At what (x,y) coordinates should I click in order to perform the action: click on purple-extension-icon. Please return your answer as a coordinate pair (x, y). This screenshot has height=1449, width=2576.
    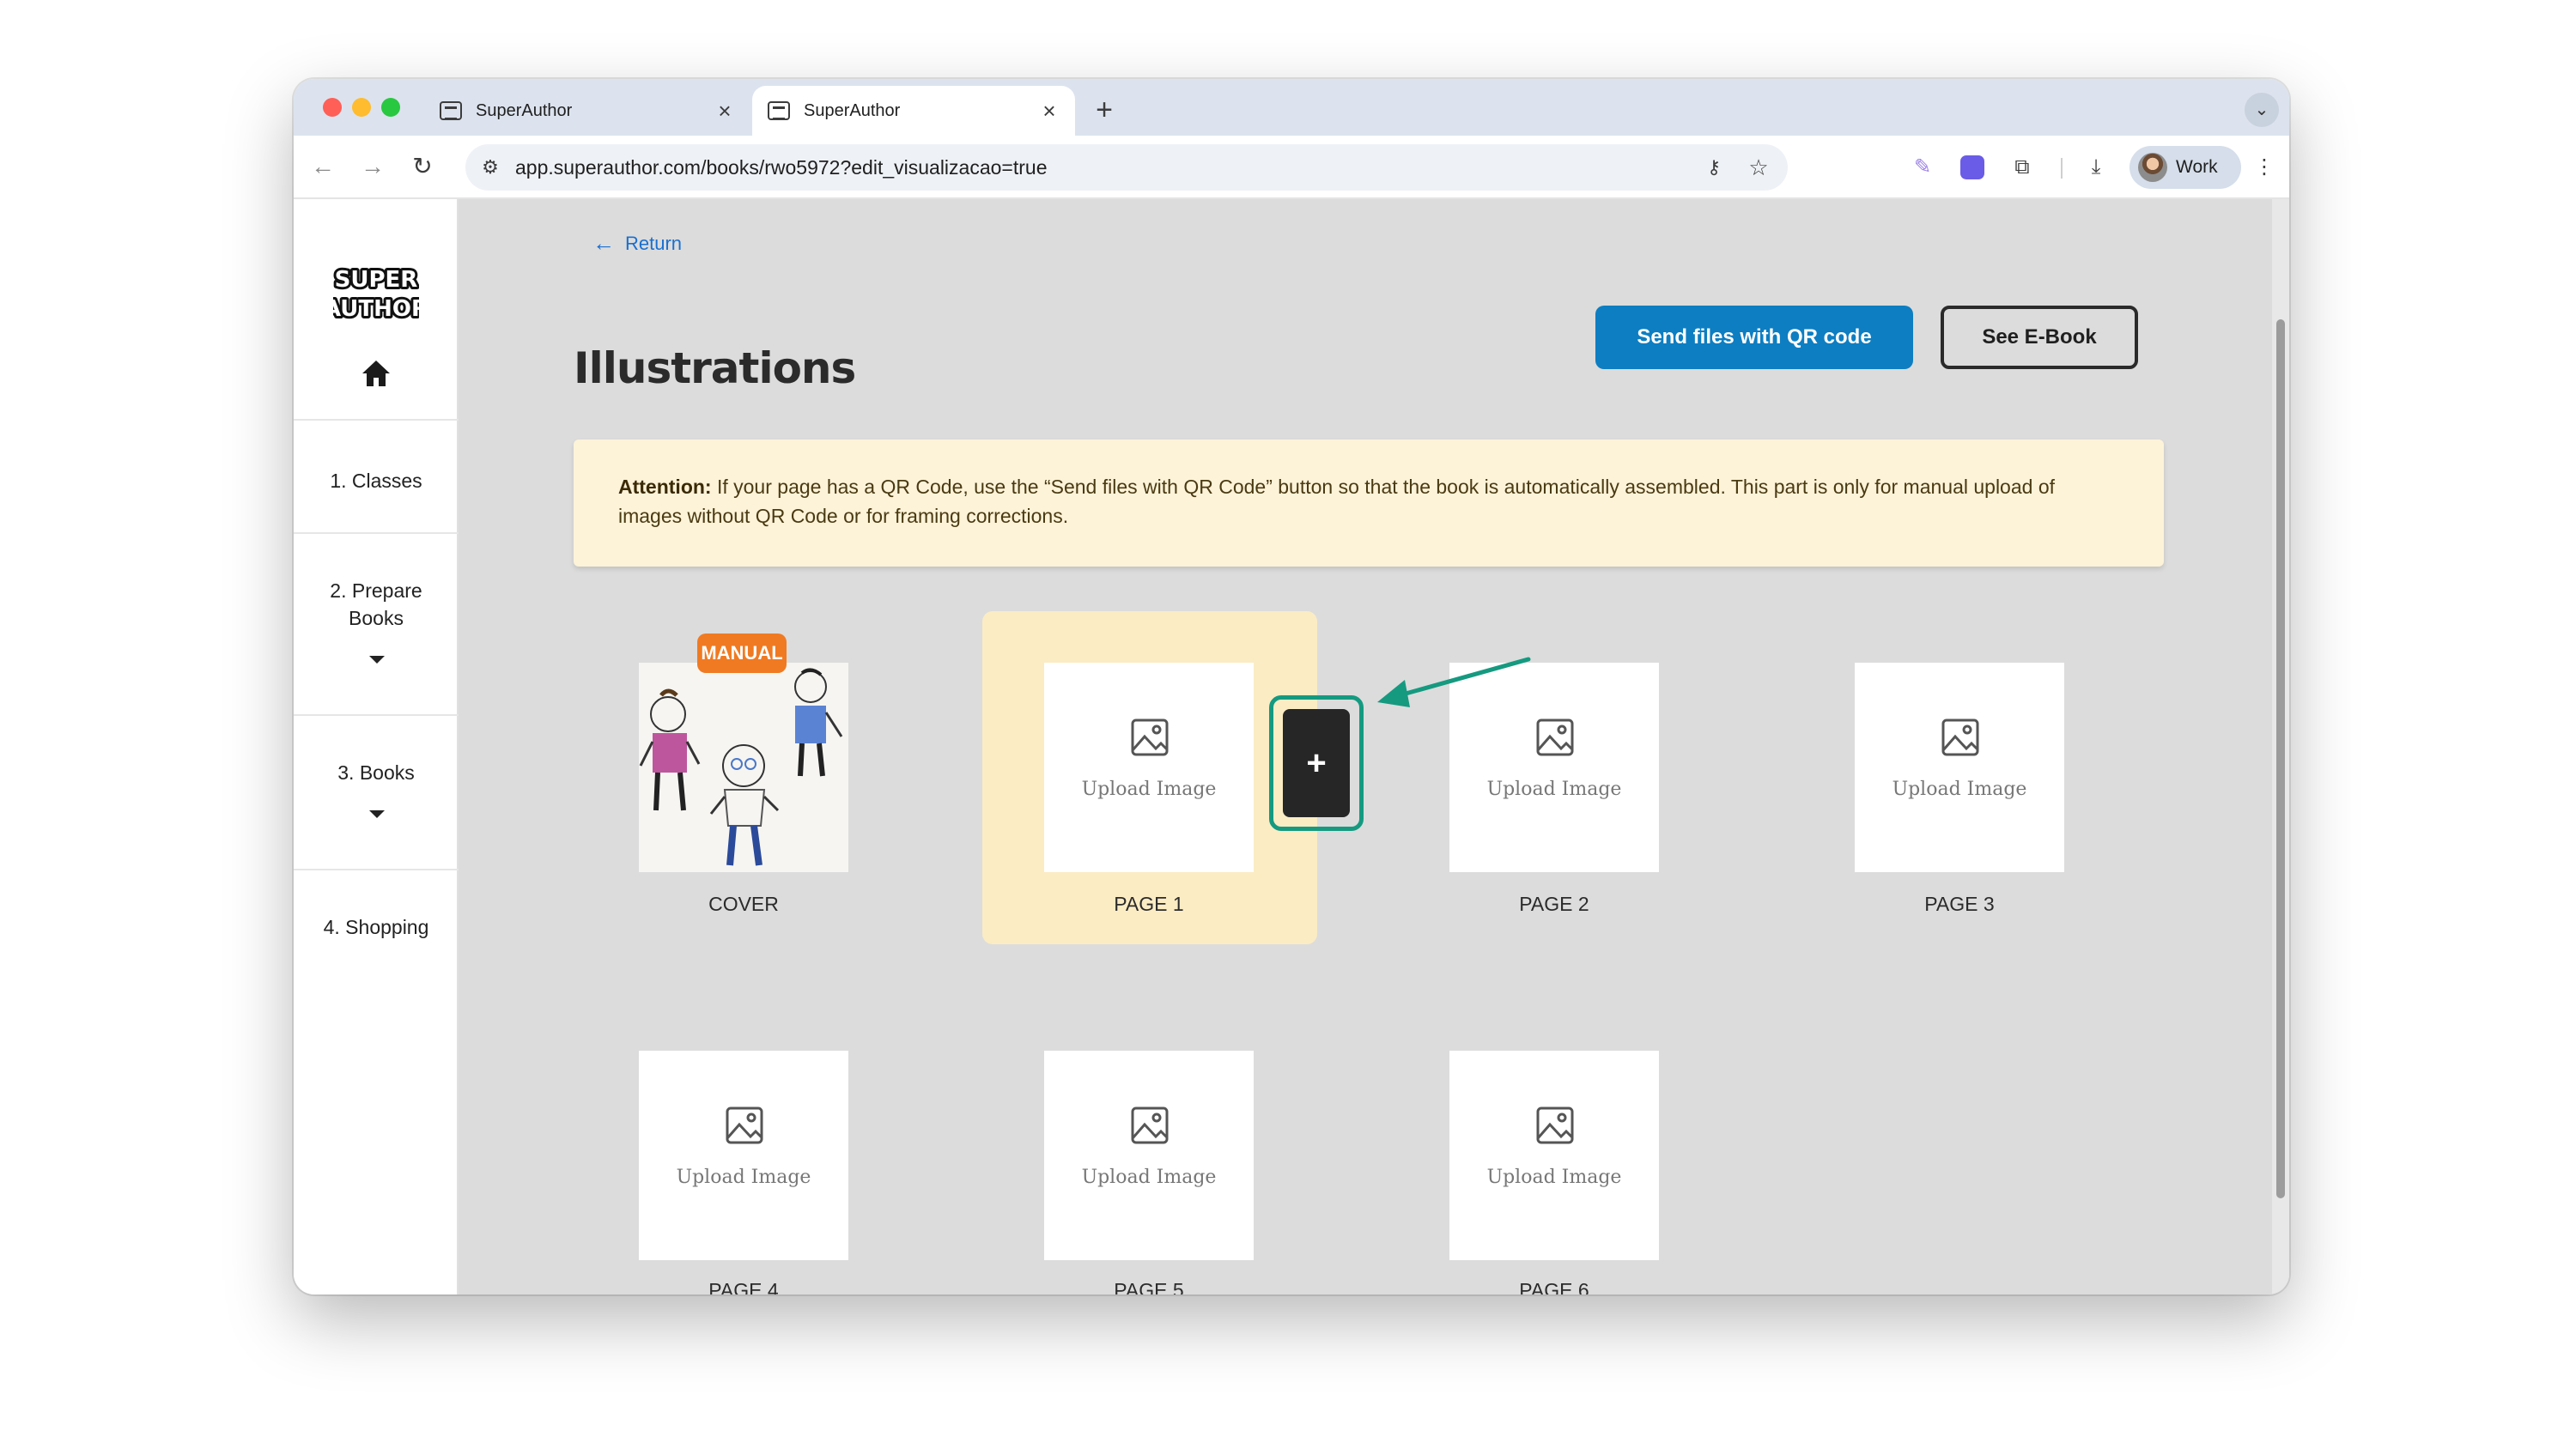
    Looking at the image, I should click on (1973, 167).